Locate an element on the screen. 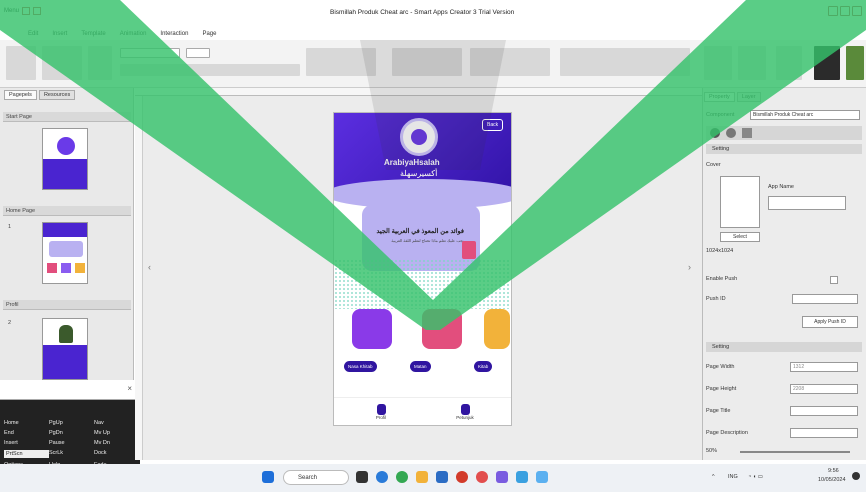  page-title-input is located at coordinates (824, 411).